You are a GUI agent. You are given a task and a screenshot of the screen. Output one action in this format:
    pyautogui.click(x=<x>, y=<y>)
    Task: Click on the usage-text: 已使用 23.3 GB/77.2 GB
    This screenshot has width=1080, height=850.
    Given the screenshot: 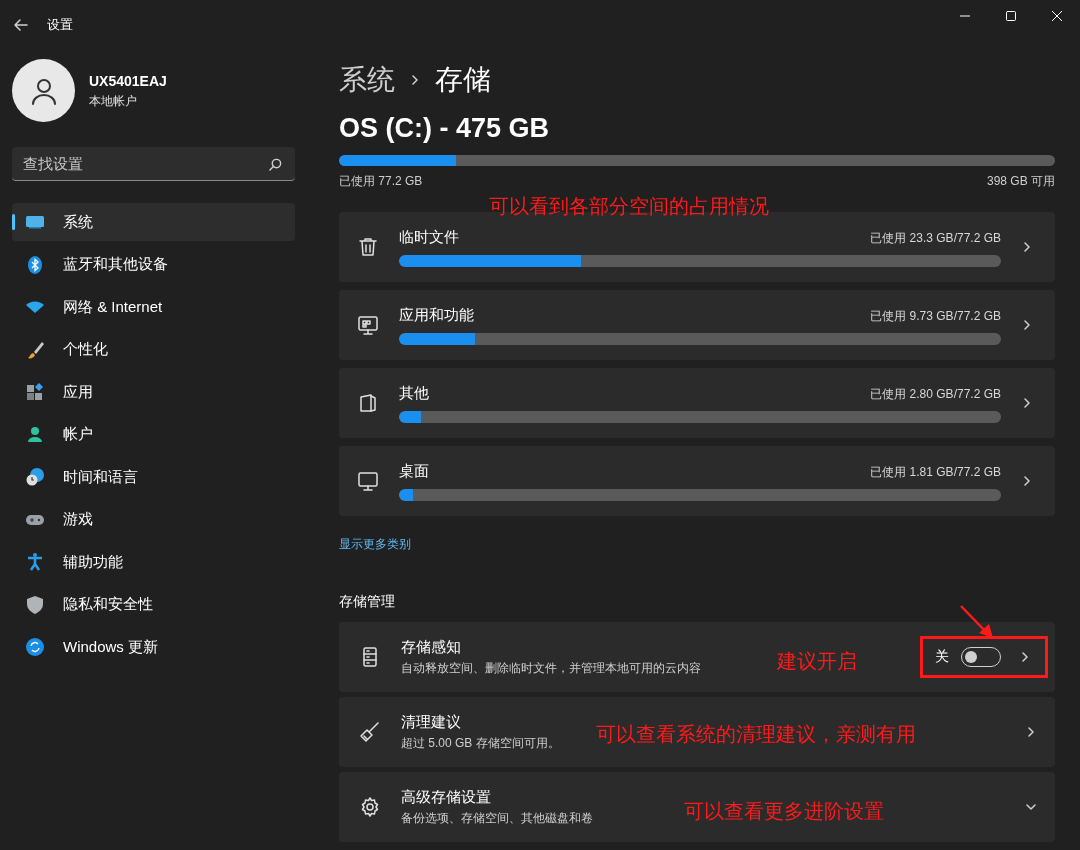 What is the action you would take?
    pyautogui.click(x=935, y=238)
    